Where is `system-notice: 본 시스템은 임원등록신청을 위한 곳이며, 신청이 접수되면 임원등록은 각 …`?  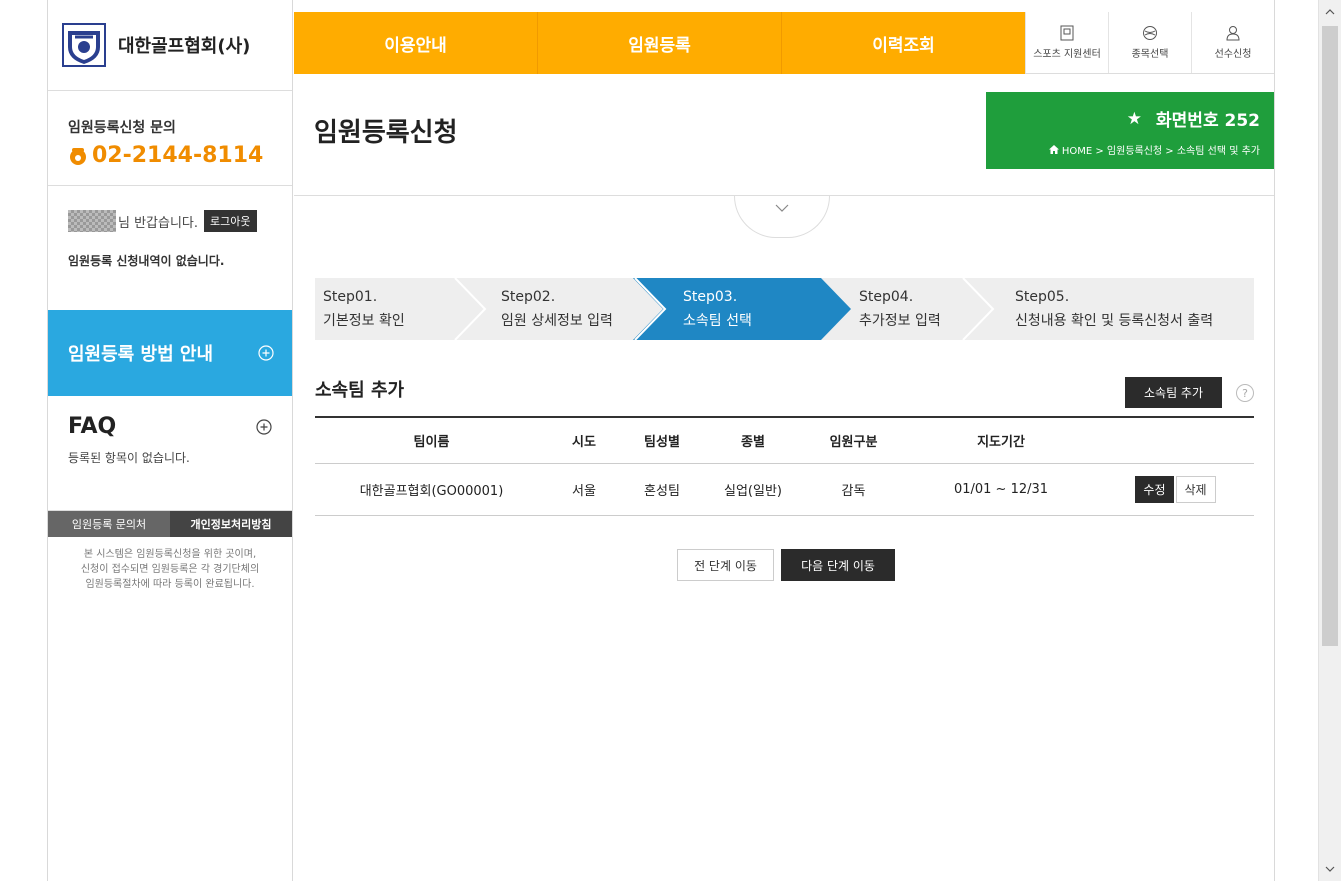
system-notice: 본 시스템은 임원등록신청을 위한 곳이며, 신청이 접수되면 임원등록은 각 … is located at coordinates (170, 569).